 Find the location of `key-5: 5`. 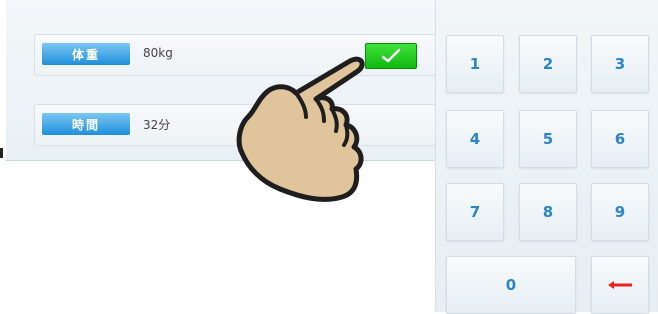

key-5: 5 is located at coordinates (548, 139).